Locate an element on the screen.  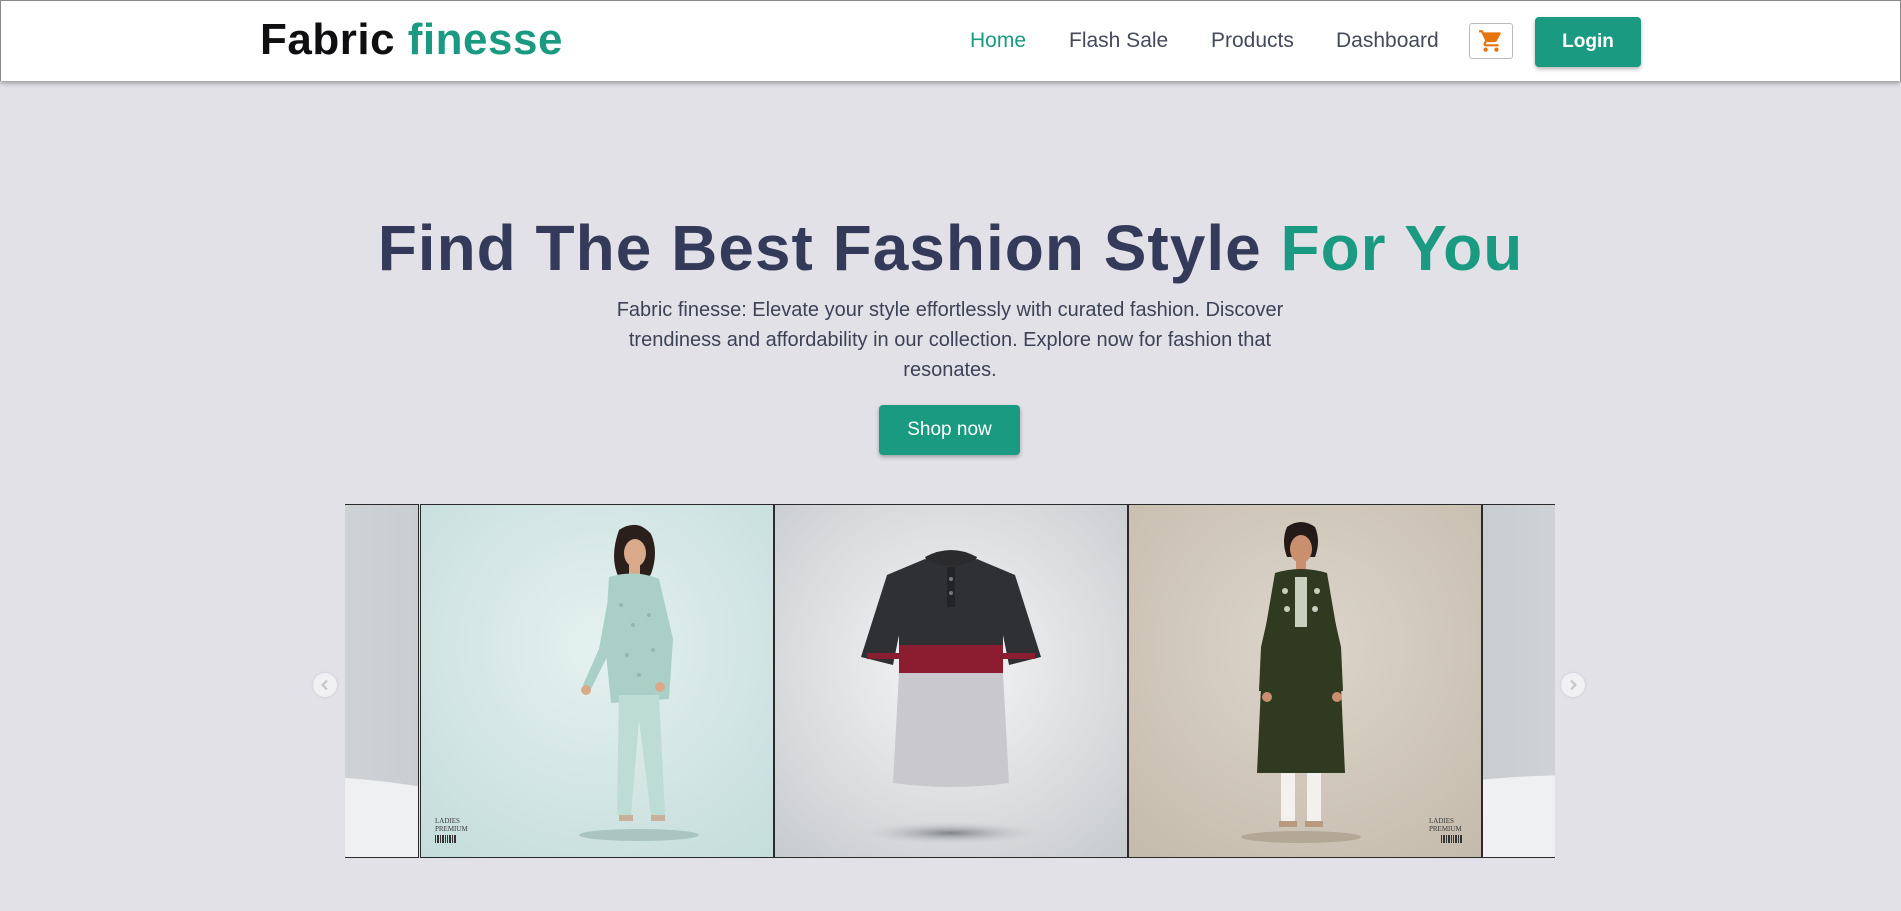
brand-name-part1: Fabric is located at coordinates (328, 39).